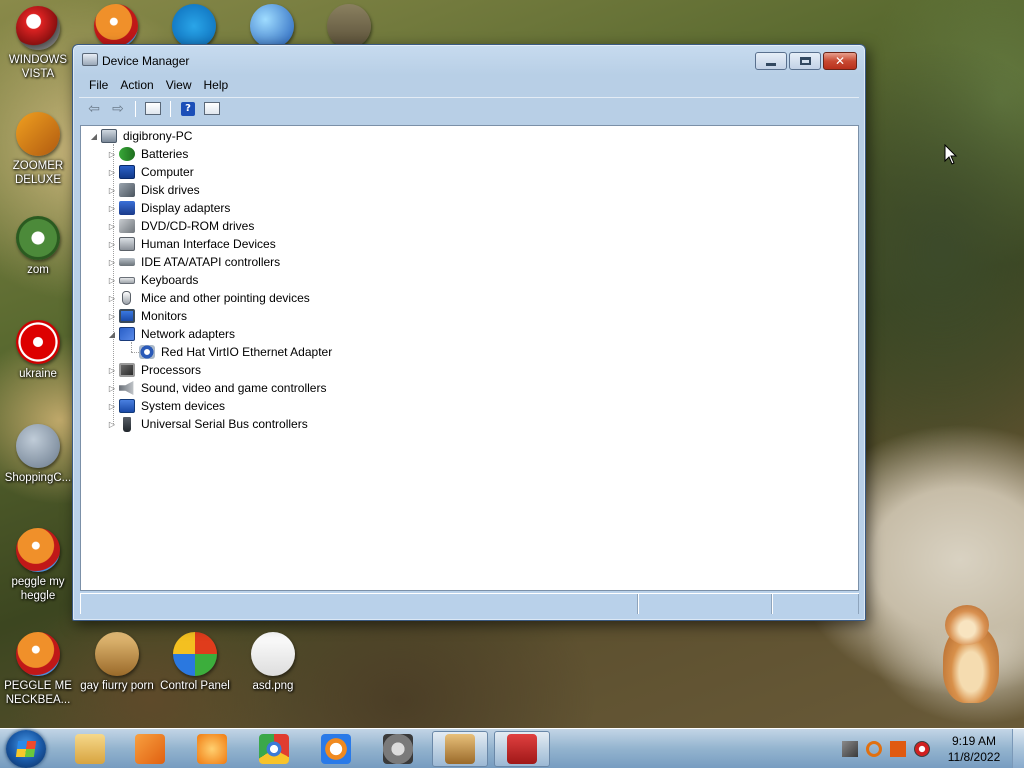 This screenshot has width=1024, height=768. What do you see at coordinates (874, 749) in the screenshot?
I see `tray-search-icon` at bounding box center [874, 749].